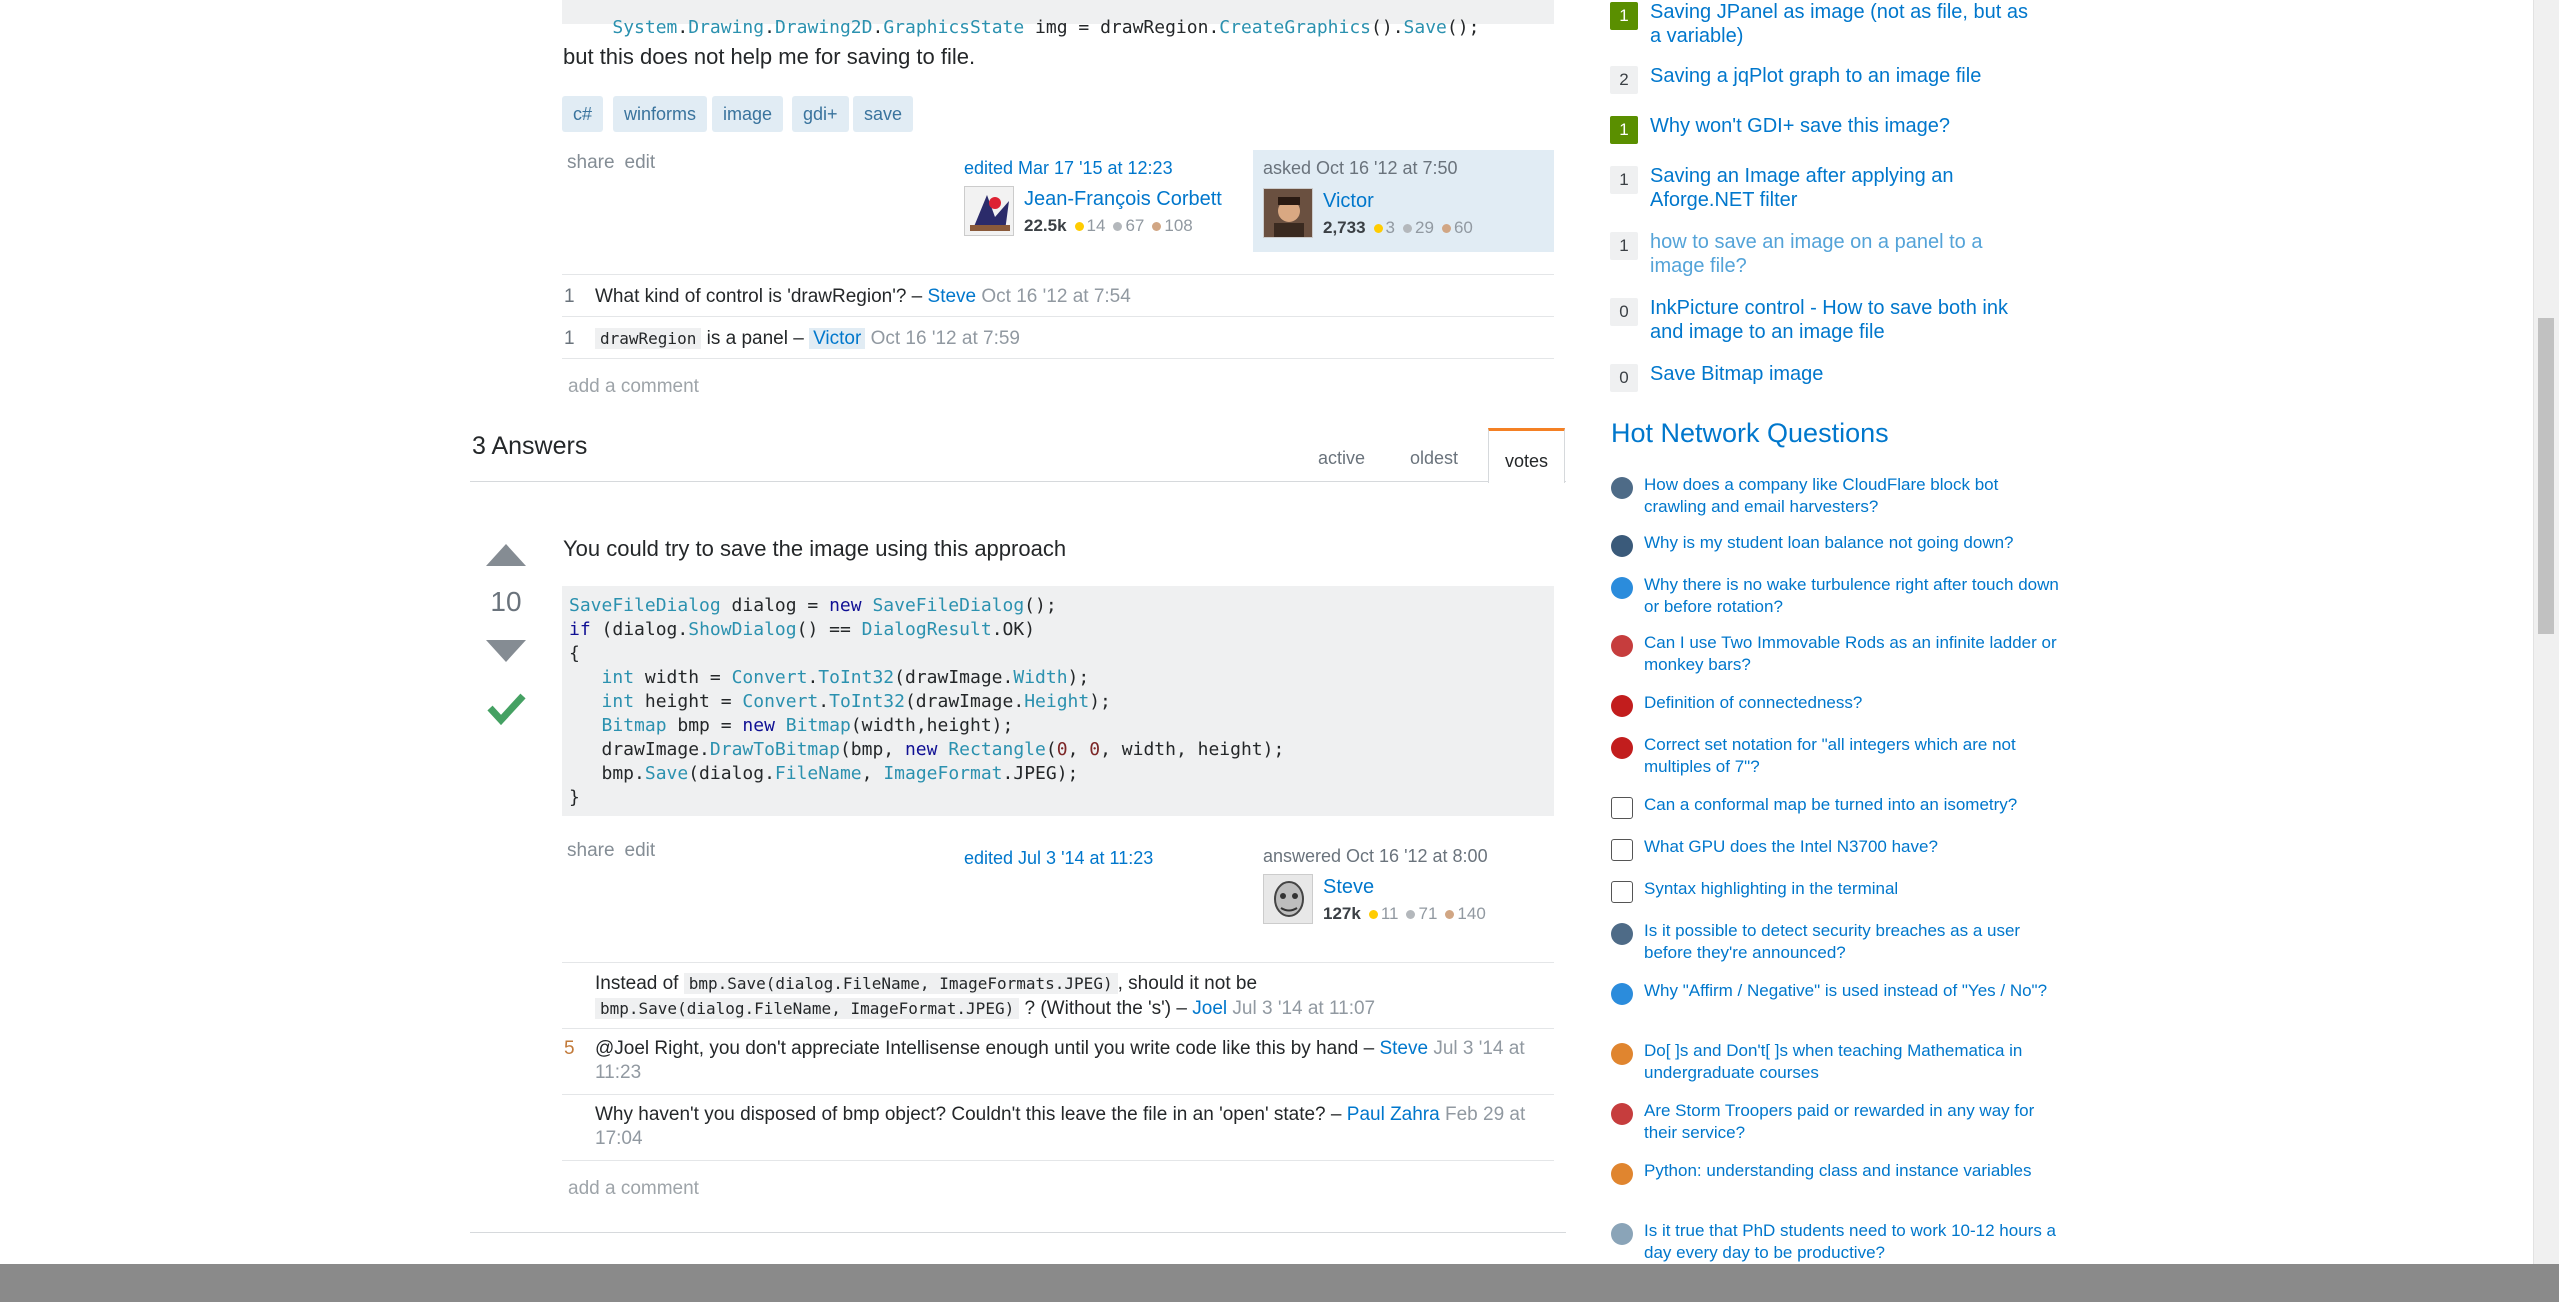 This screenshot has height=1302, width=2559. Describe the element at coordinates (1622, 748) in the screenshot. I see `math-se-icon` at that location.